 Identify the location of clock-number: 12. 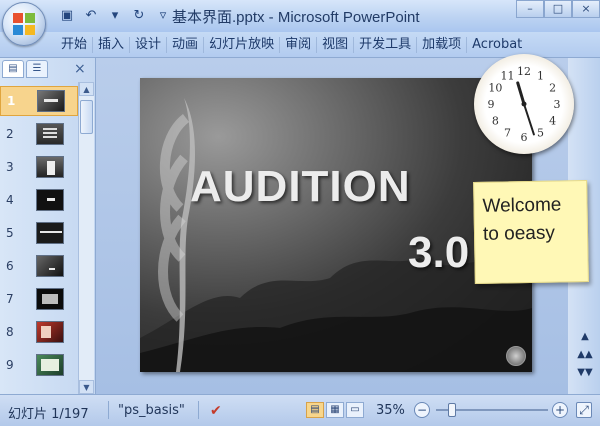
(524, 71).